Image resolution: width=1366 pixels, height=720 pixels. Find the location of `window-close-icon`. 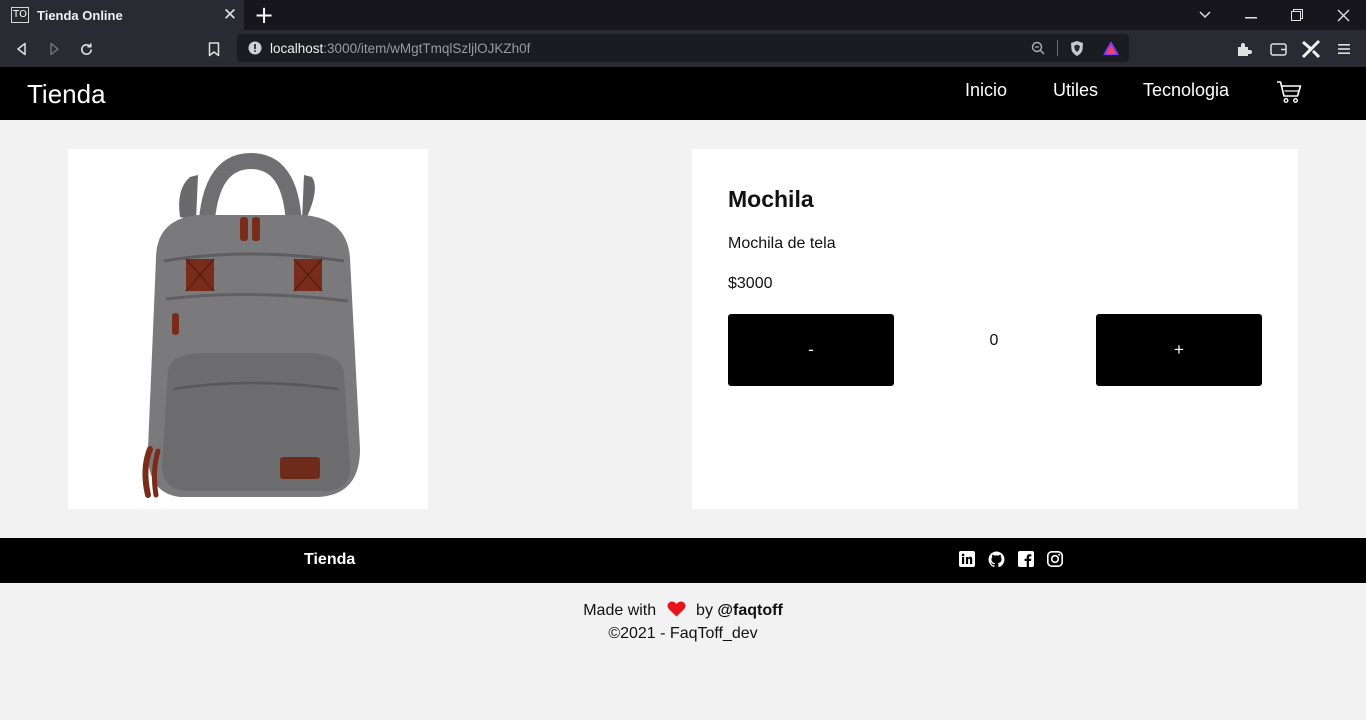

window-close-icon is located at coordinates (1343, 15).